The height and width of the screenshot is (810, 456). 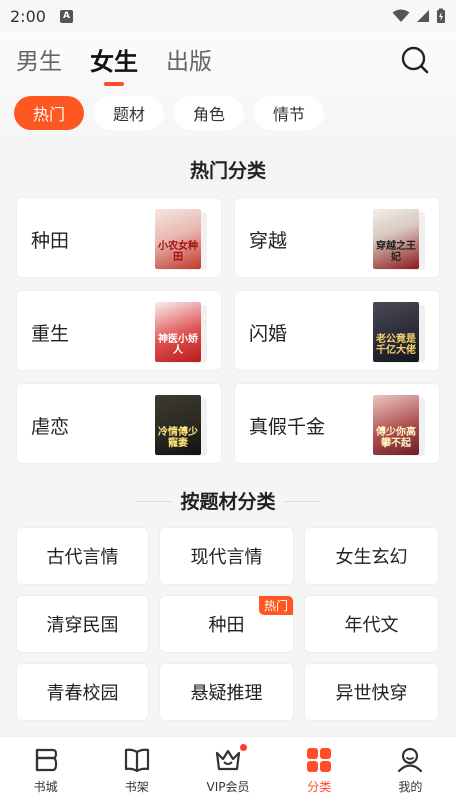 I want to click on nav-label: 书城, so click(x=45, y=787).